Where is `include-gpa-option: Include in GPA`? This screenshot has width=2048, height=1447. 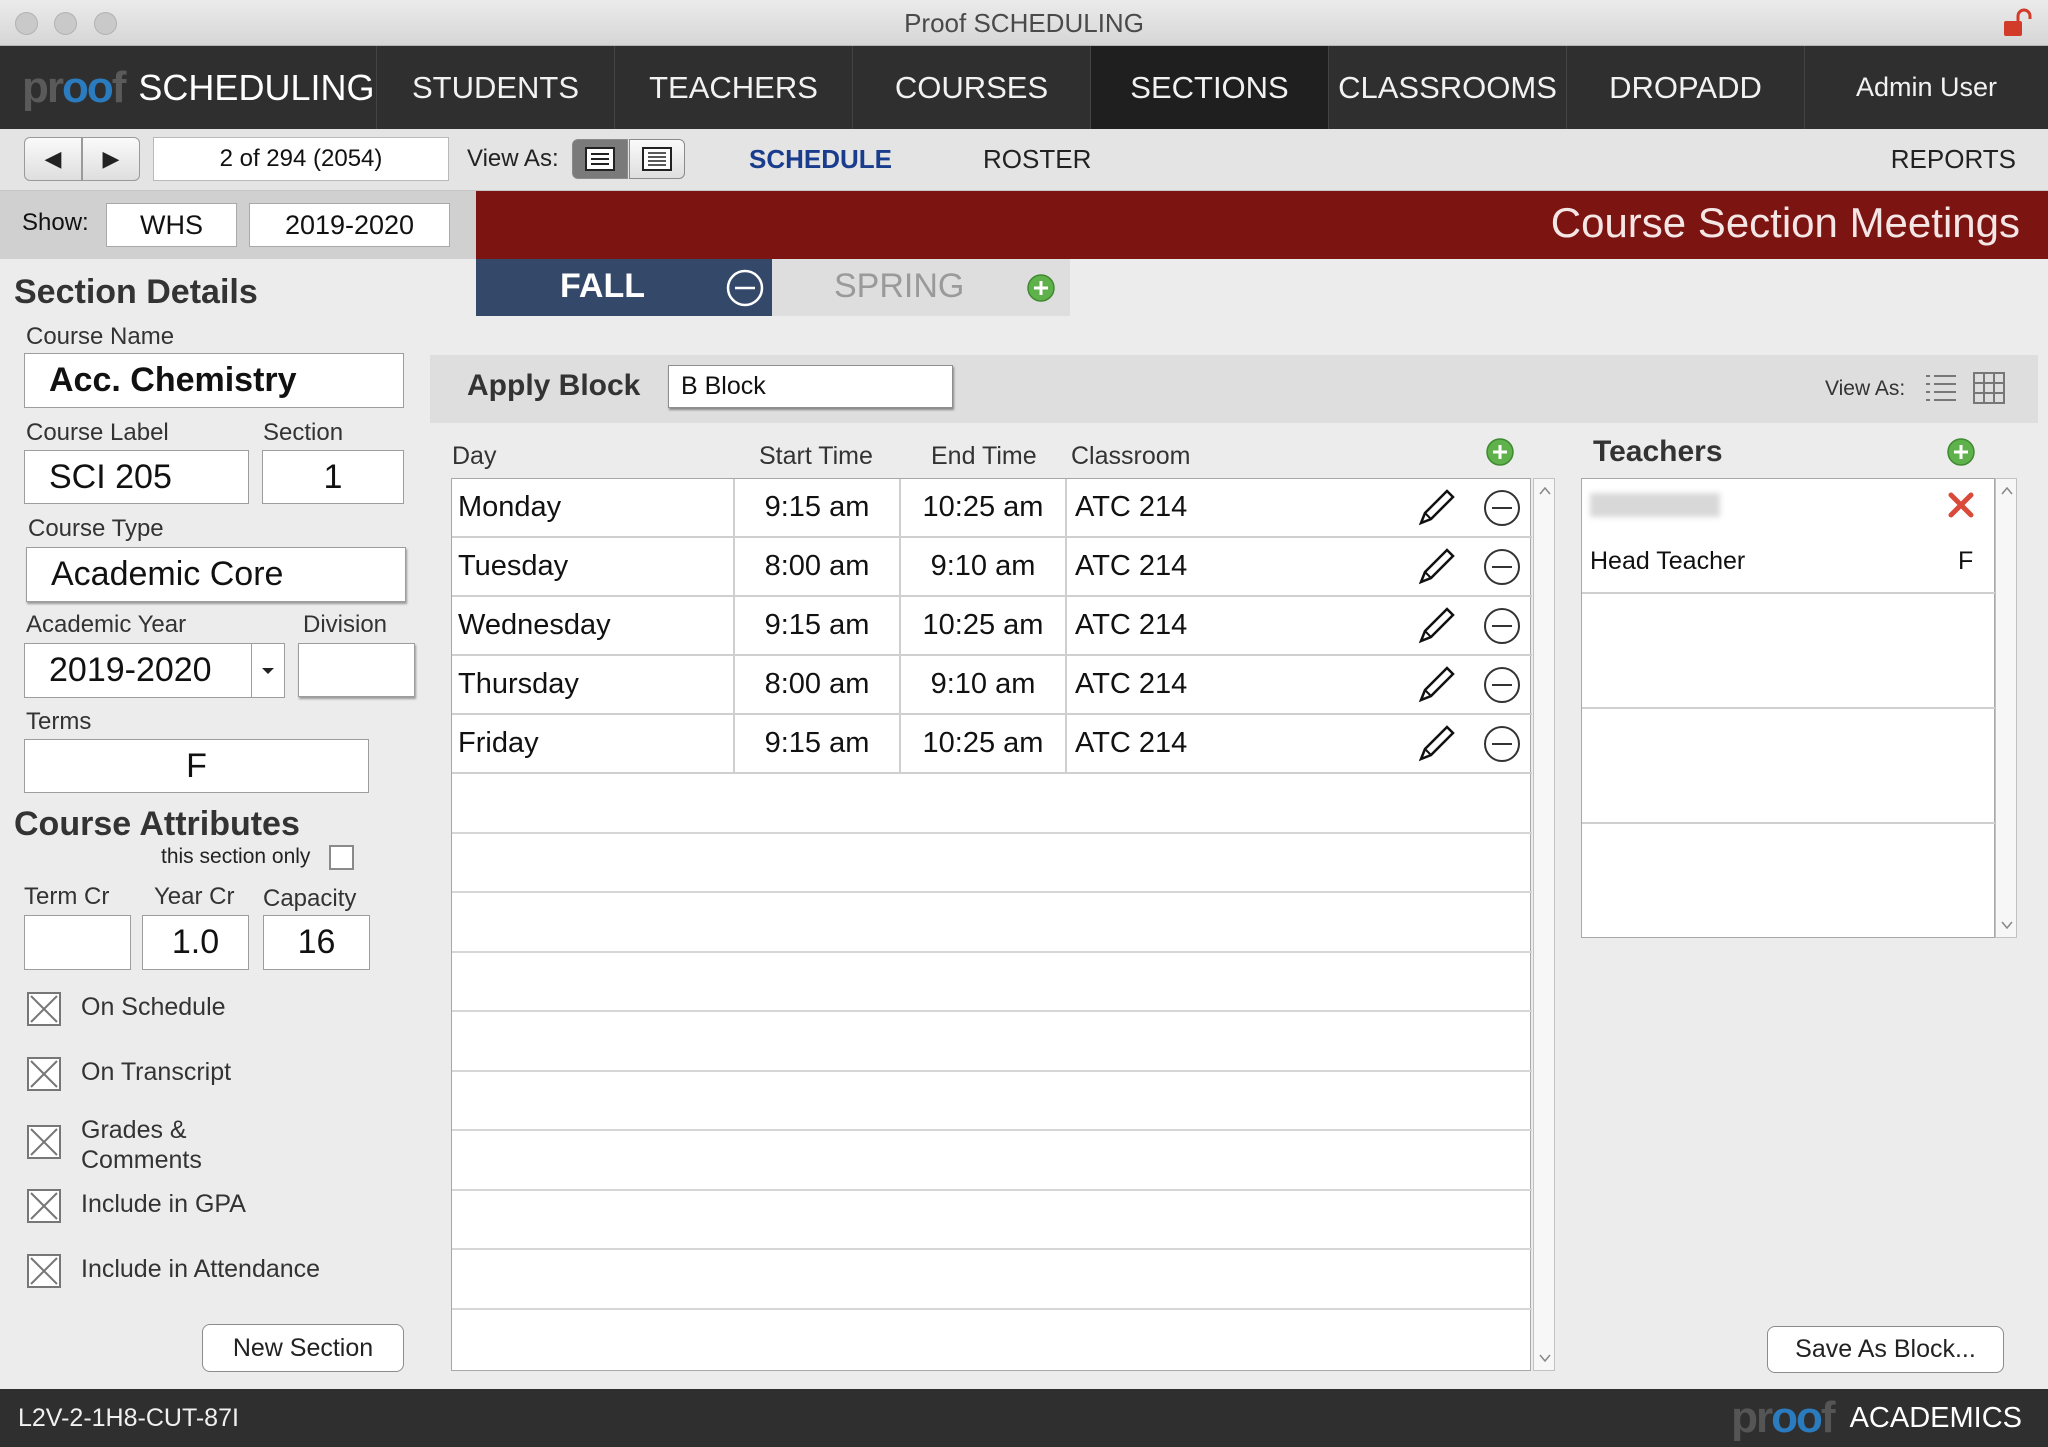
include-gpa-option: Include in GPA is located at coordinates (136, 1206).